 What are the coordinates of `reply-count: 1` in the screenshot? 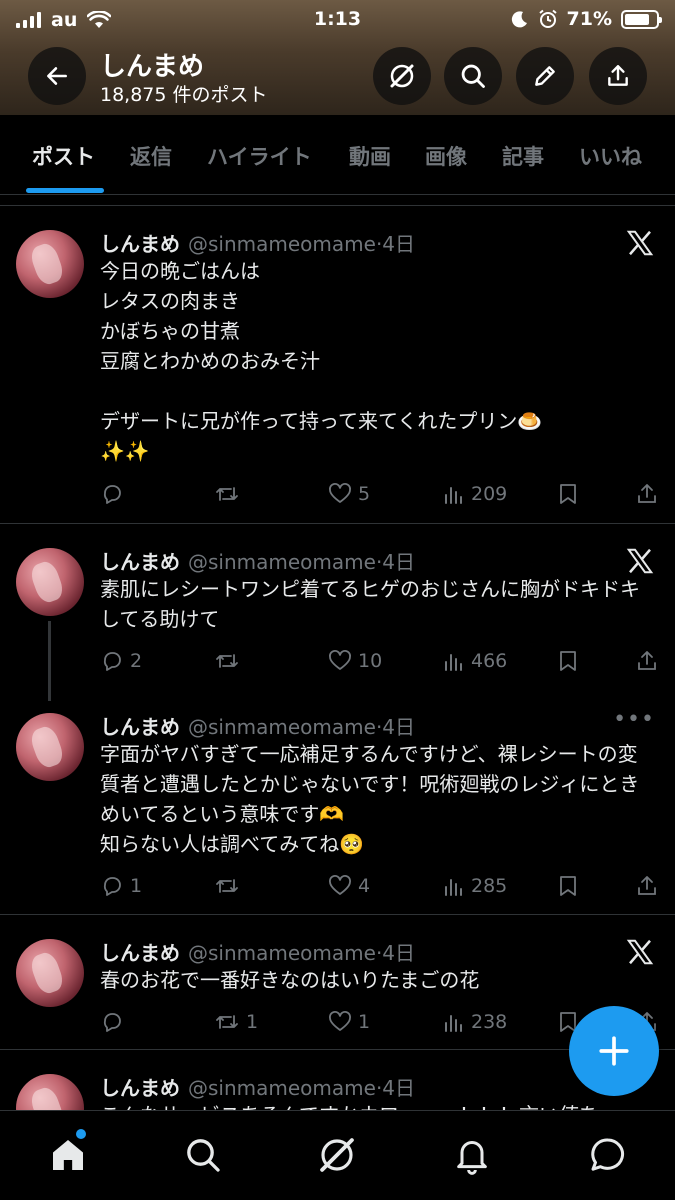 It's located at (136, 886).